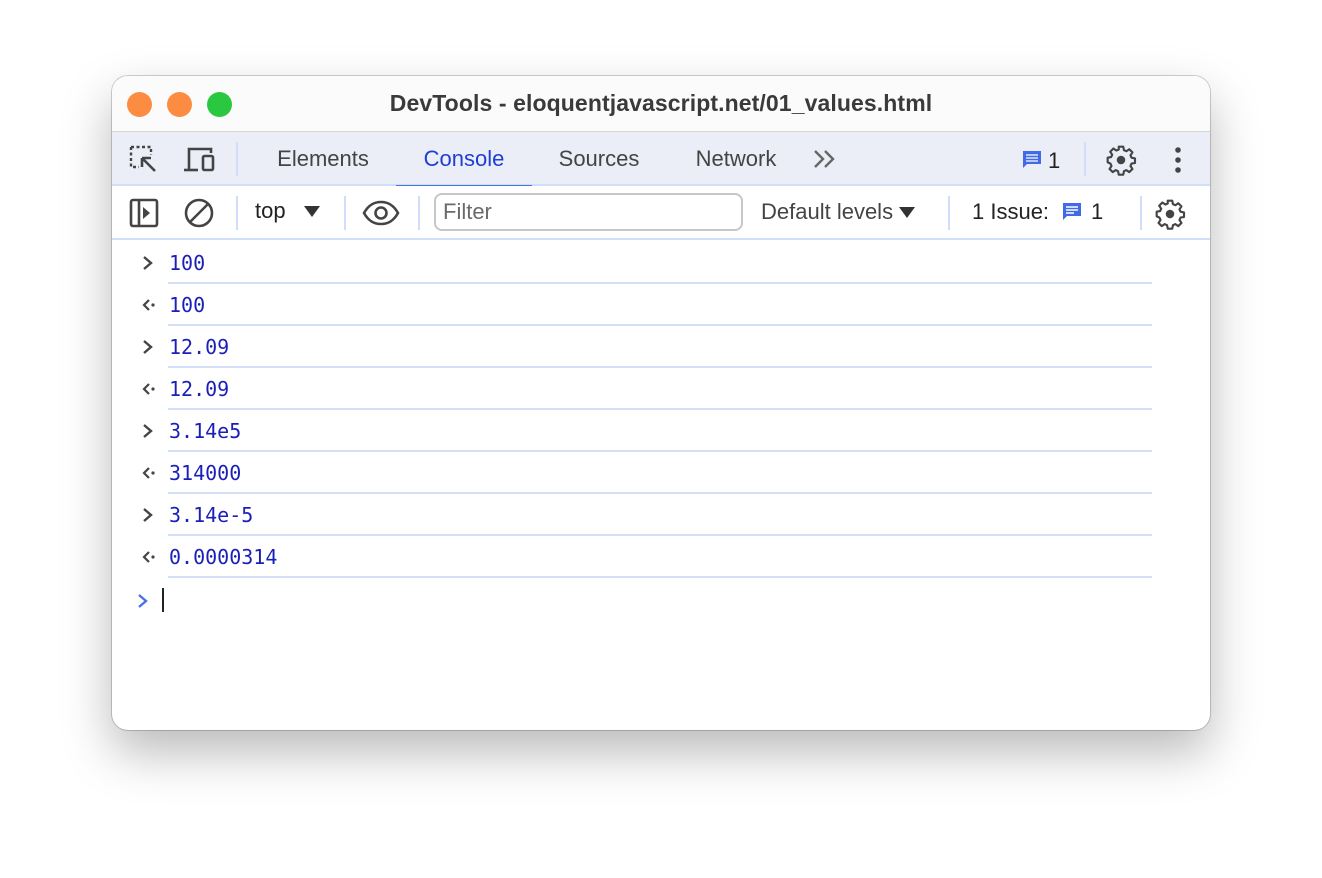  I want to click on filter-input, so click(588, 212).